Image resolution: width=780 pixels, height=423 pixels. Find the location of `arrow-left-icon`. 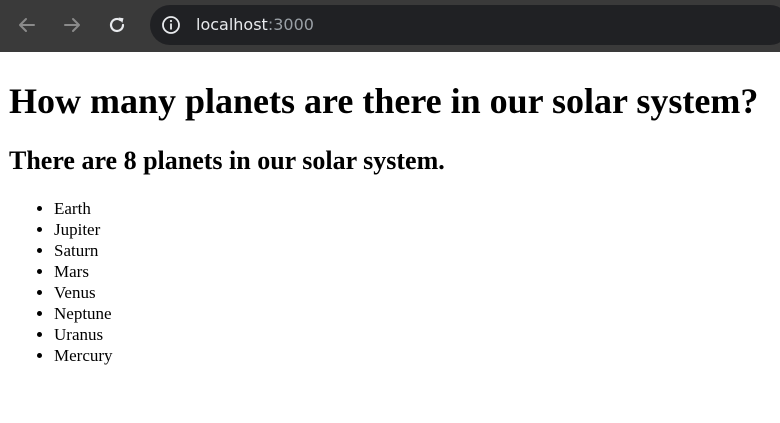

arrow-left-icon is located at coordinates (27, 25).